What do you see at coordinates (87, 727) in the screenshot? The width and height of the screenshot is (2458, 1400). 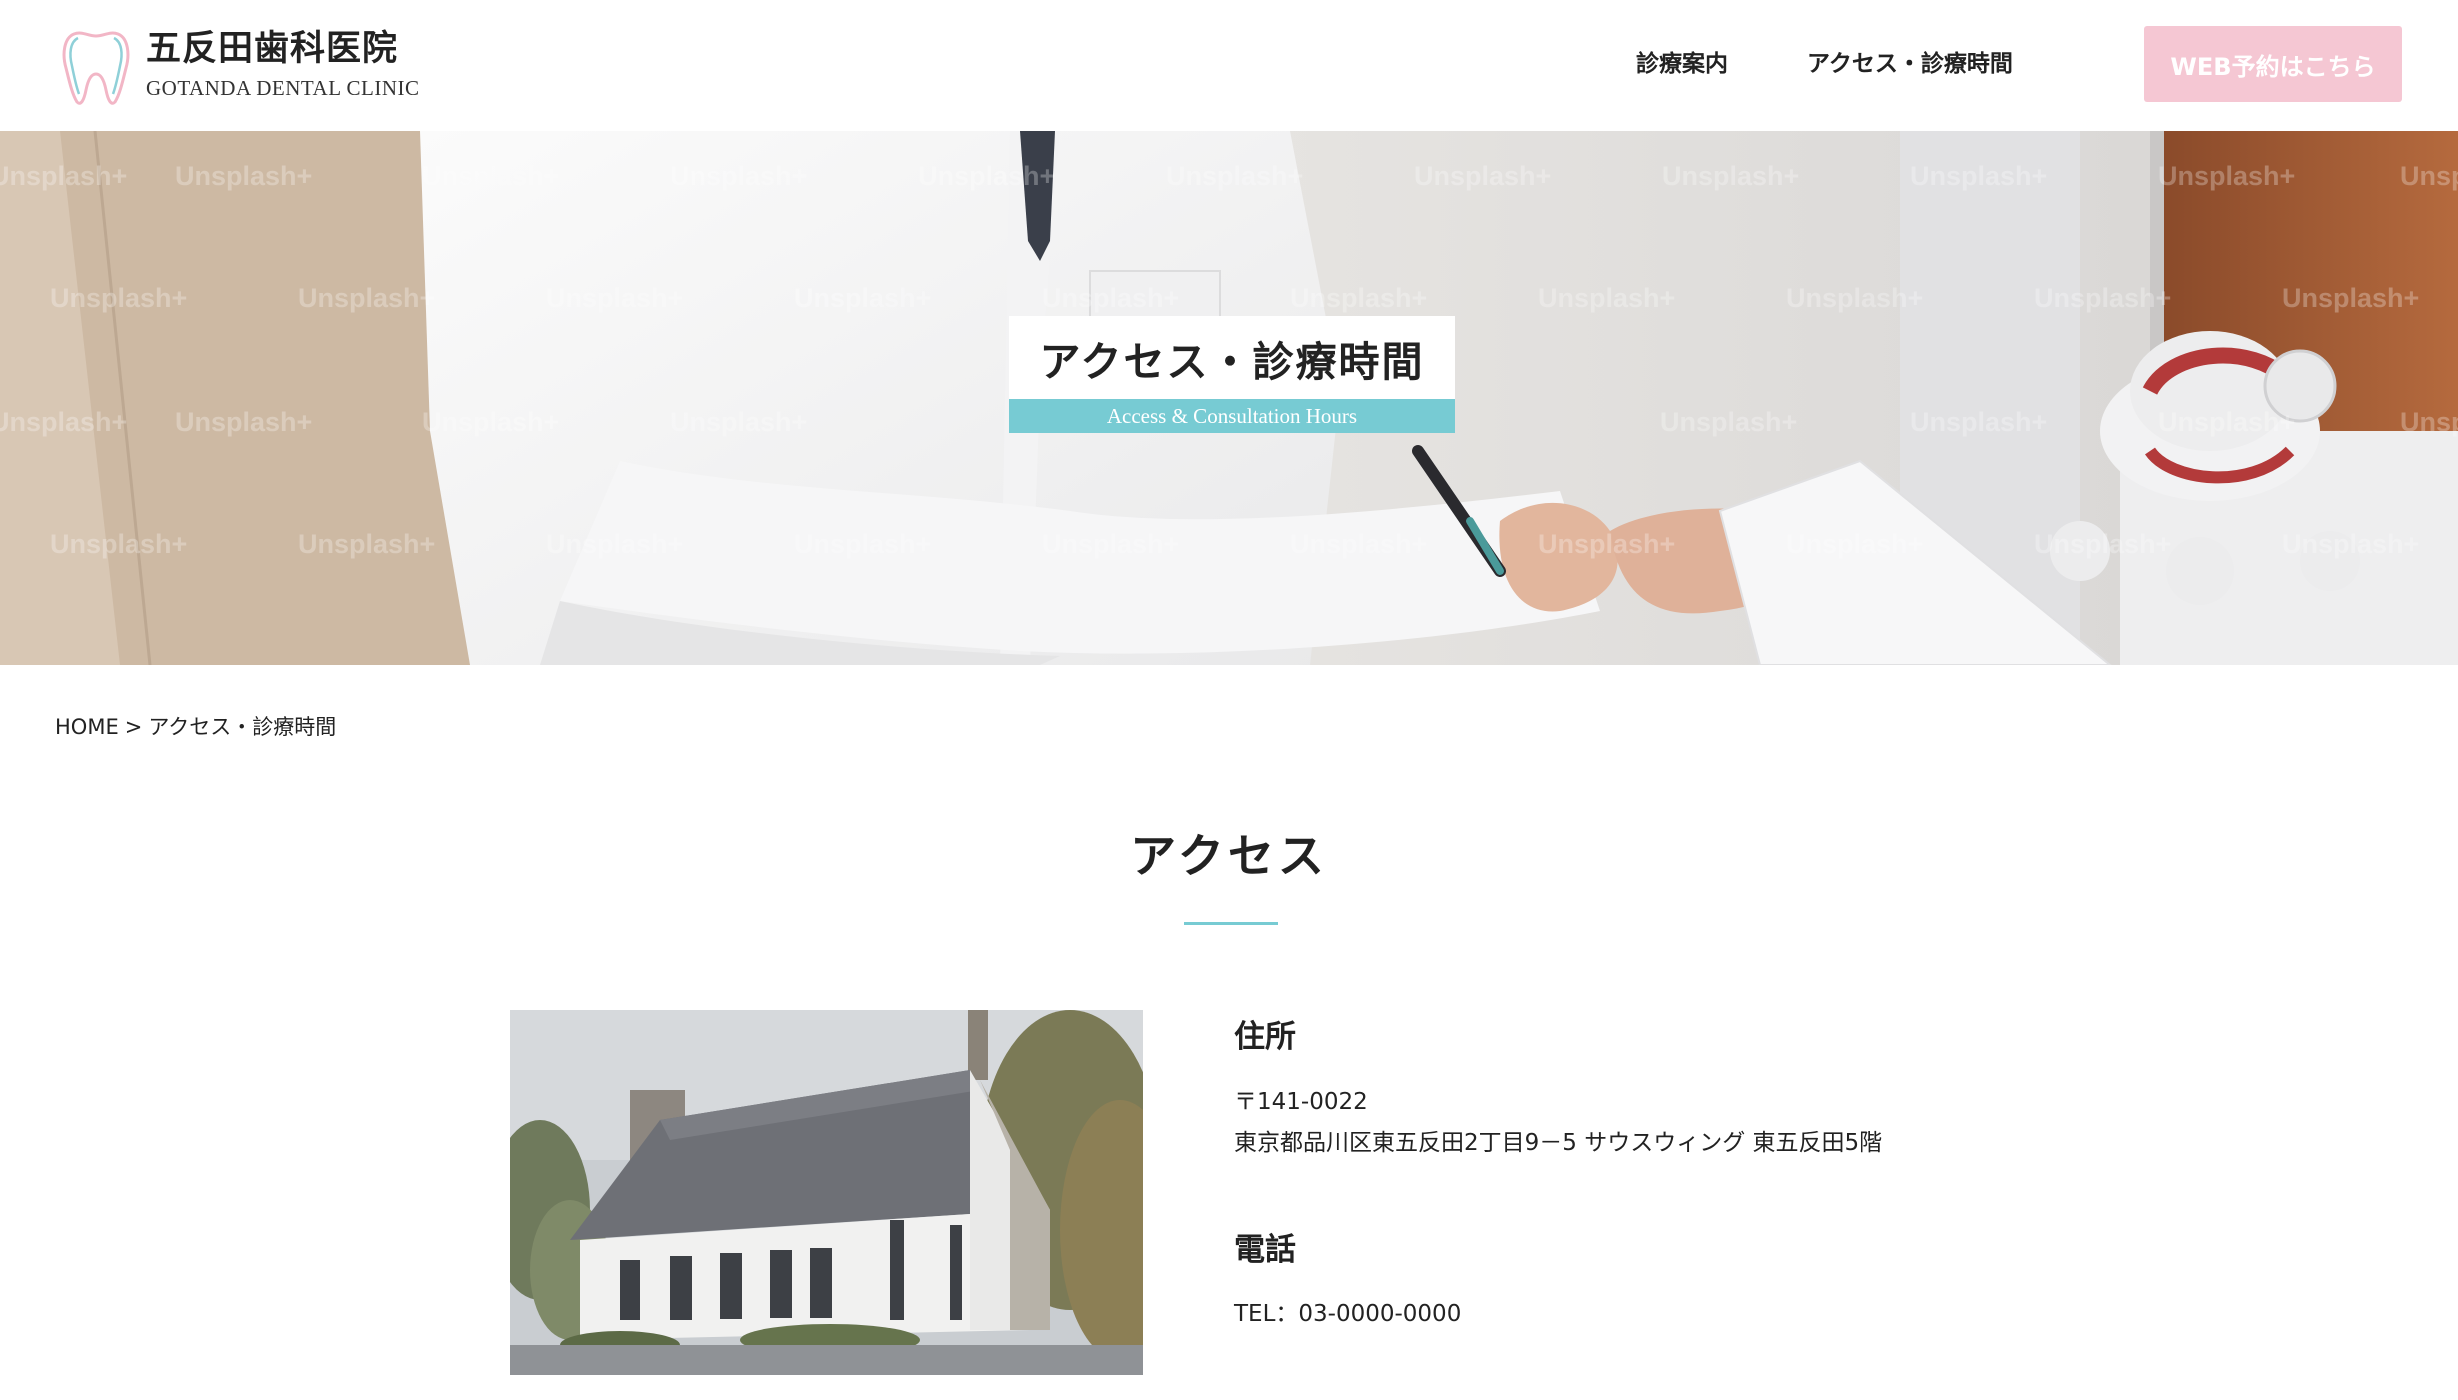 I see `breadcrumb-home-link: HOME` at bounding box center [87, 727].